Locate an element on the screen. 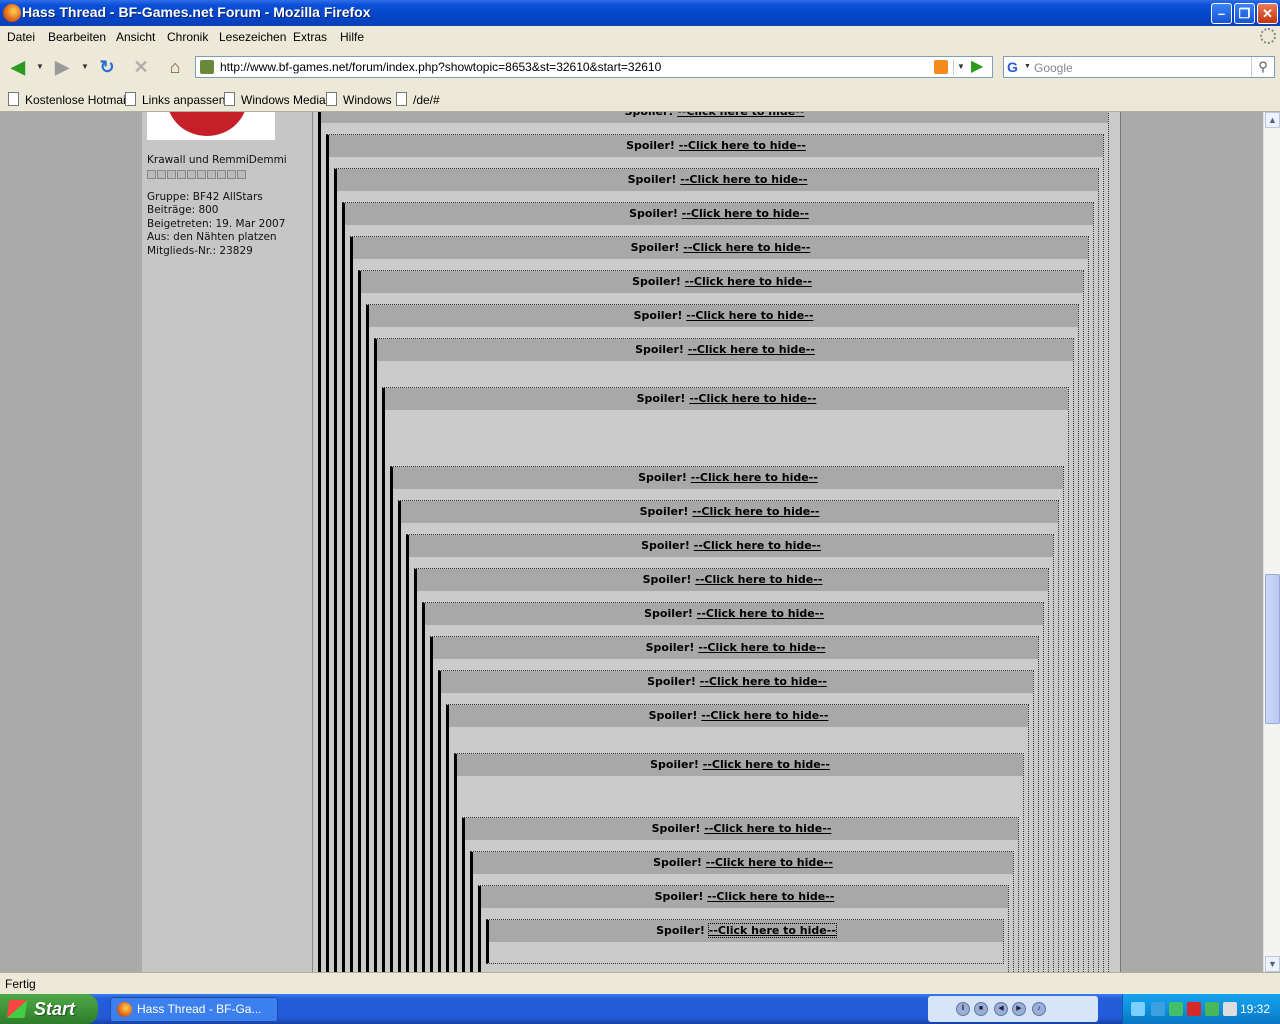 Image resolution: width=1280 pixels, height=1024 pixels. scroll-up-button: ▲ is located at coordinates (1272, 120).